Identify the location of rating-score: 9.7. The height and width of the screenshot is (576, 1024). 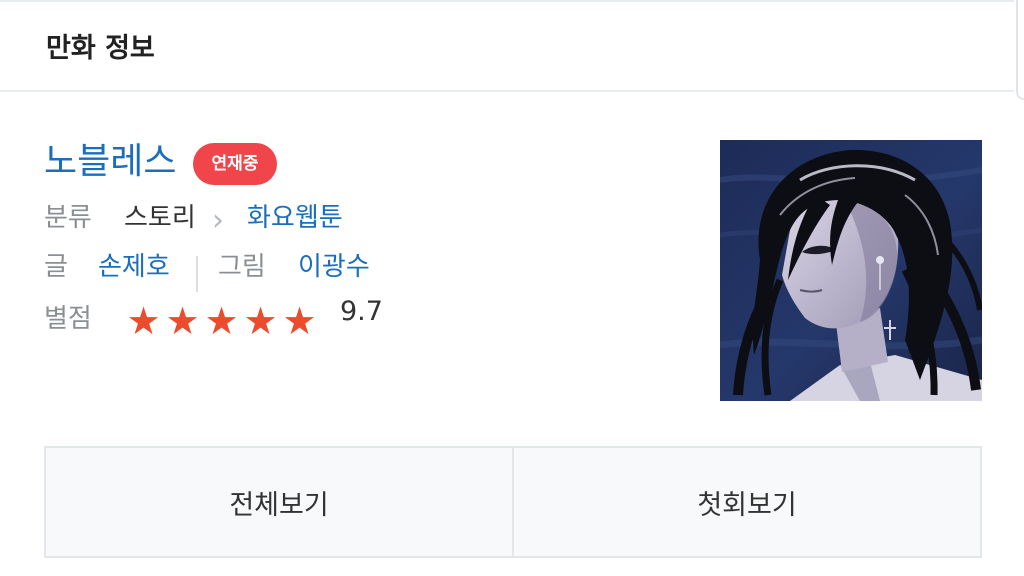
(361, 311).